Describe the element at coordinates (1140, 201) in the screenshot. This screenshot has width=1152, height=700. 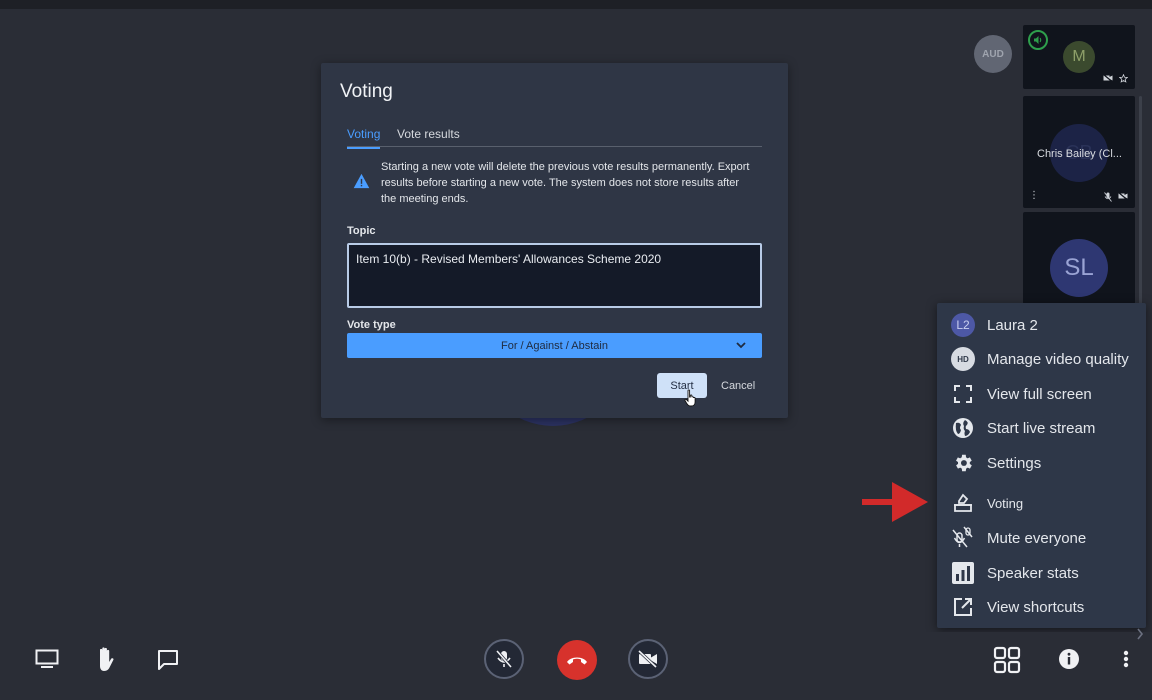
I see `tiles-scrollbar` at that location.